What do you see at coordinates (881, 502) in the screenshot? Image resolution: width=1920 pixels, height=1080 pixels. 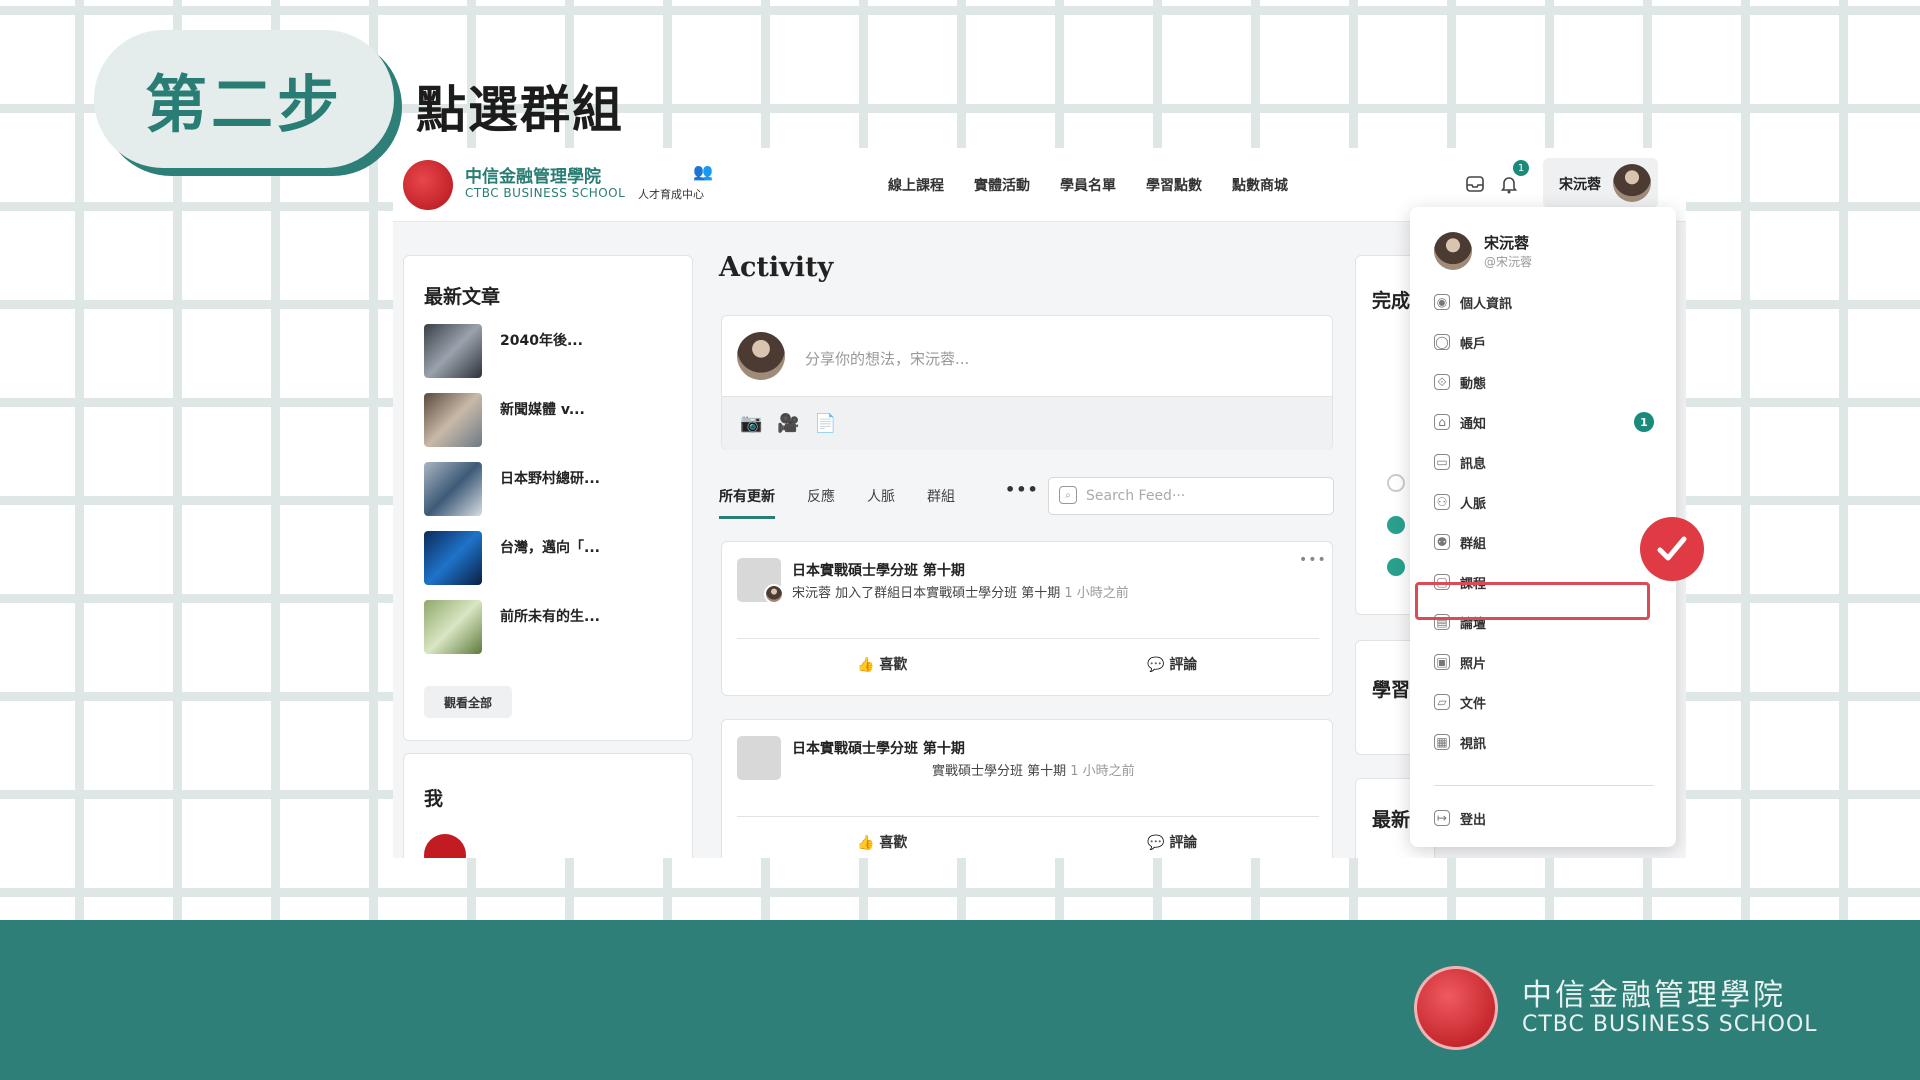 I see `tab-connections: 人脈` at bounding box center [881, 502].